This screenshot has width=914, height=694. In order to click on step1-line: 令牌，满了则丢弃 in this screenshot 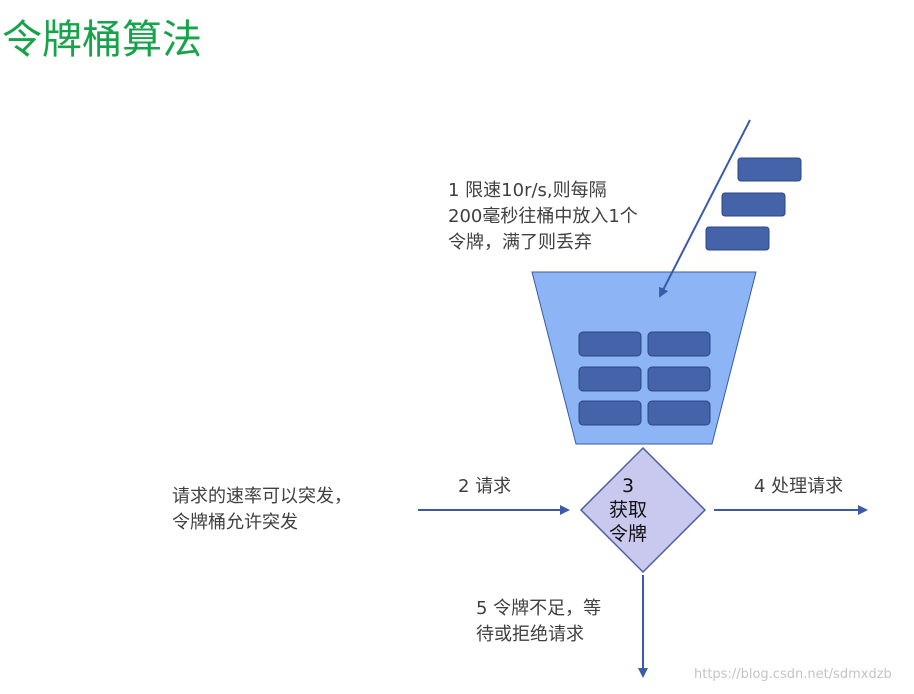, I will do `click(520, 242)`.